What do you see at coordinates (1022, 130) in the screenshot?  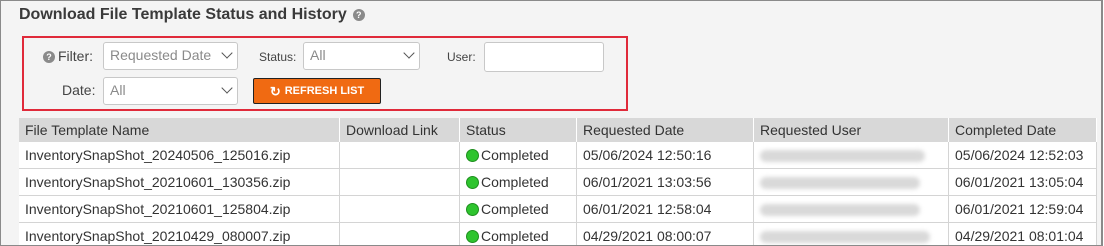 I see `column-header: Completed Date` at bounding box center [1022, 130].